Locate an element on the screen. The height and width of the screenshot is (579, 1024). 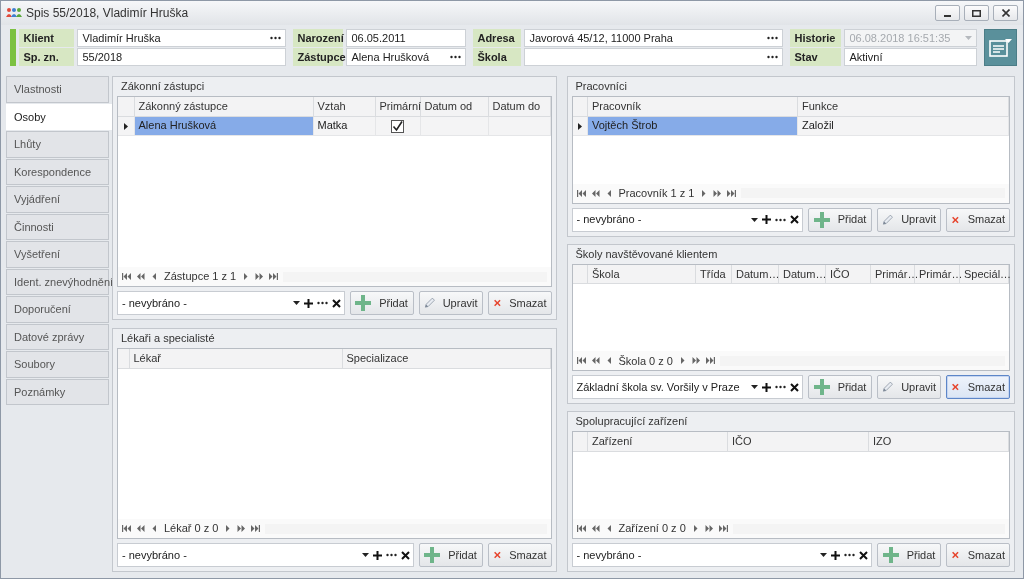
sidebar-tab: Vyšetření is located at coordinates (57, 254).